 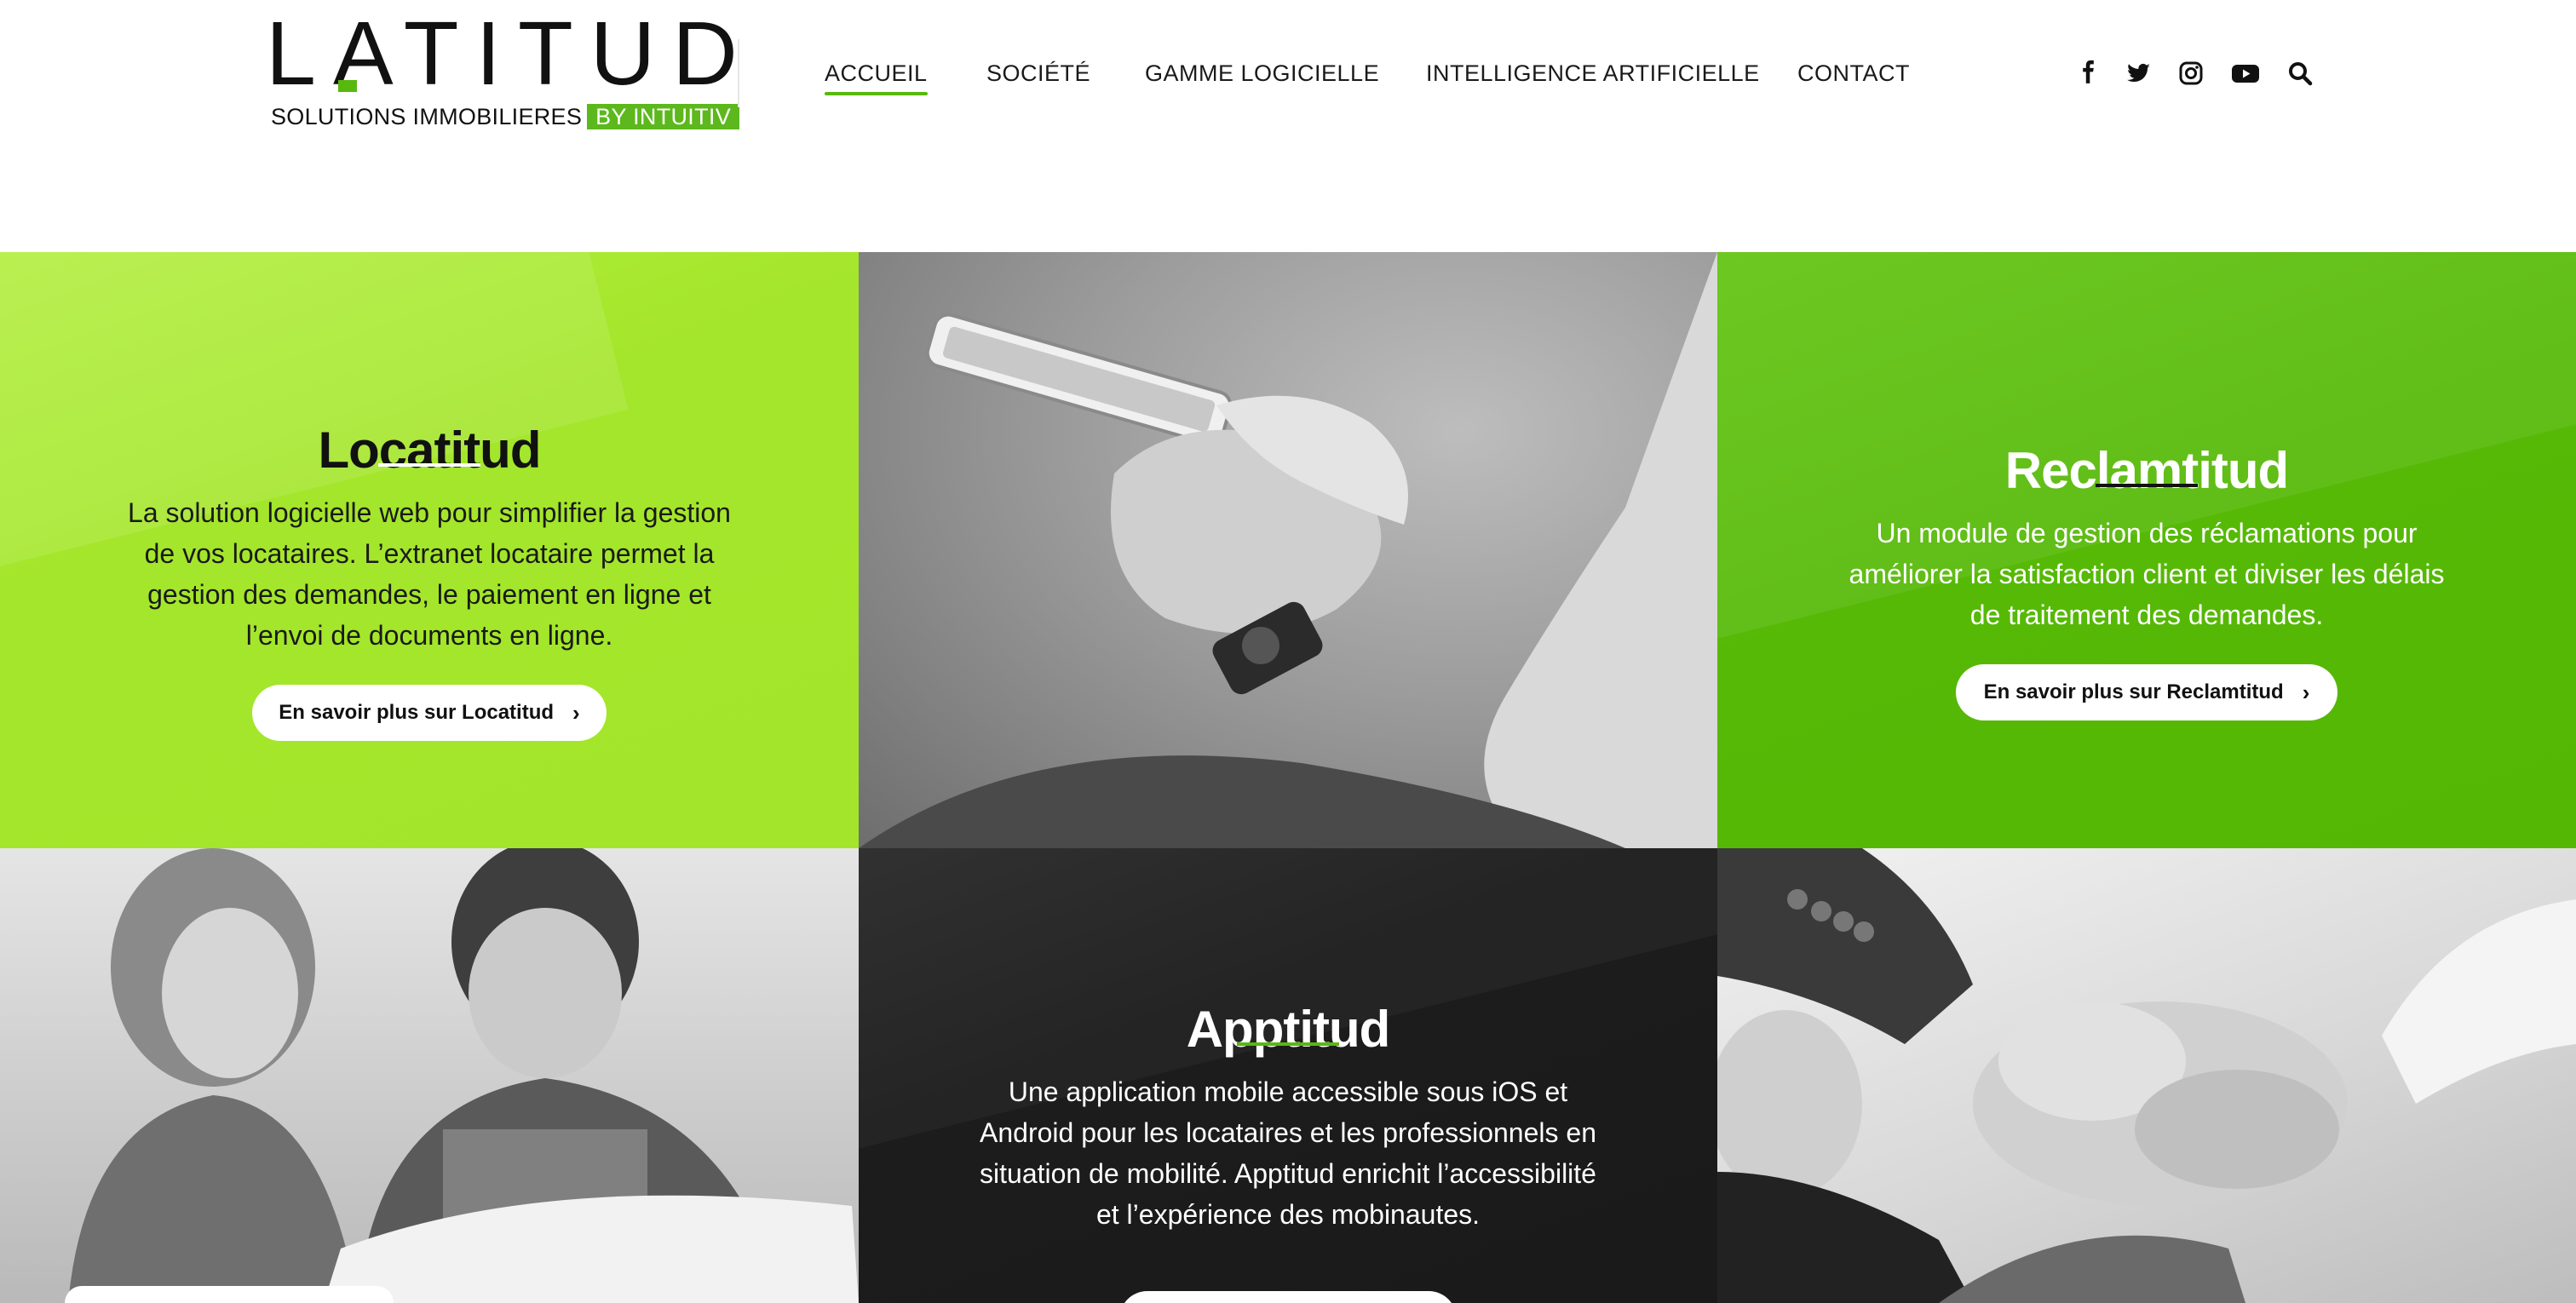 What do you see at coordinates (1593, 73) in the screenshot?
I see `nav-item-intelligence-artificielle: INTELLIGENCE ARTIFICIELLE` at bounding box center [1593, 73].